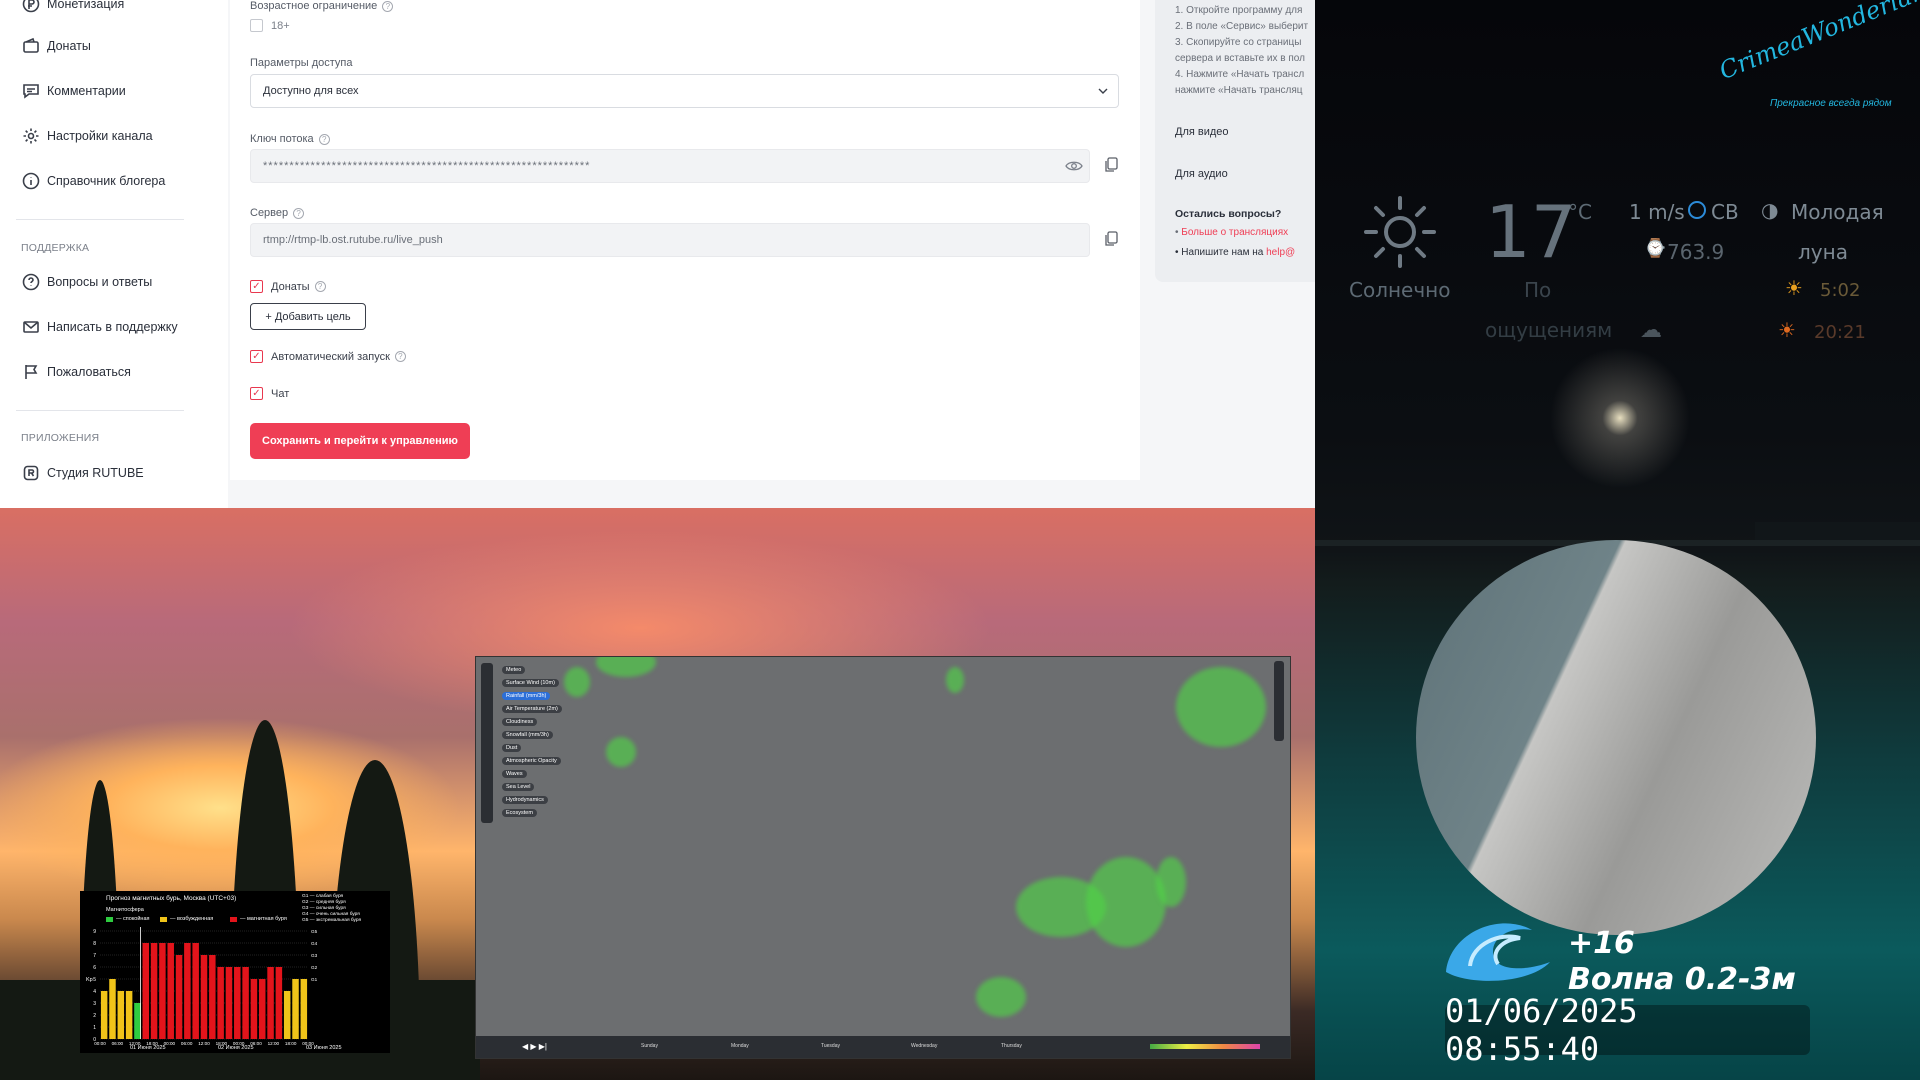 The width and height of the screenshot is (1920, 1080). Describe the element at coordinates (106, 181) in the screenshot. I see `sidebar-item-label: Справочник блогера` at that location.